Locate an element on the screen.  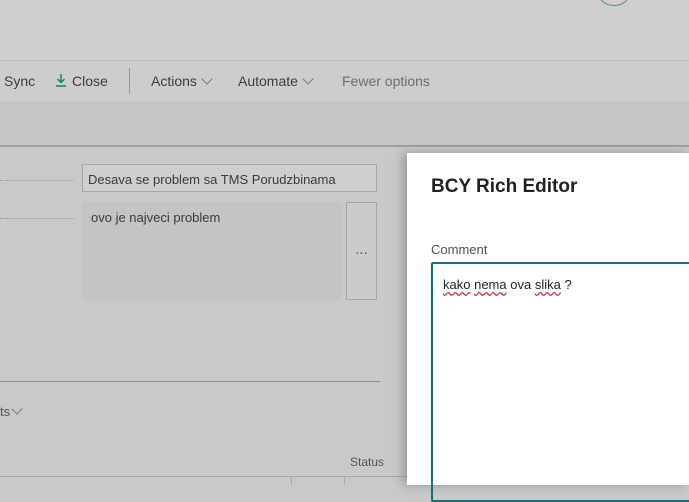
lines-tab-label: ts is located at coordinates (5, 411).